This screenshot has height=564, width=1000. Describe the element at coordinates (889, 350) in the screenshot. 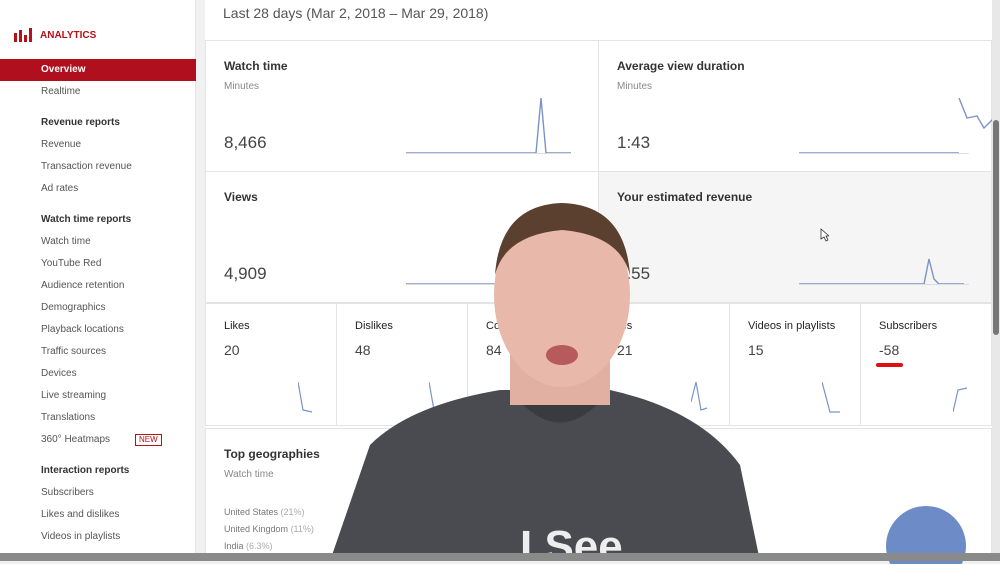

I see `metric-value: -58` at that location.